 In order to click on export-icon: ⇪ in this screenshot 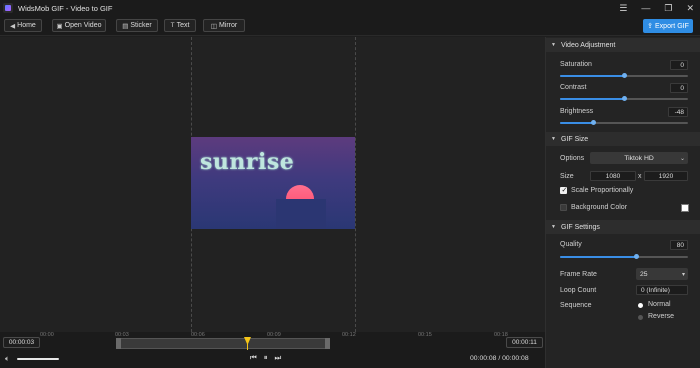, I will do `click(650, 26)`.